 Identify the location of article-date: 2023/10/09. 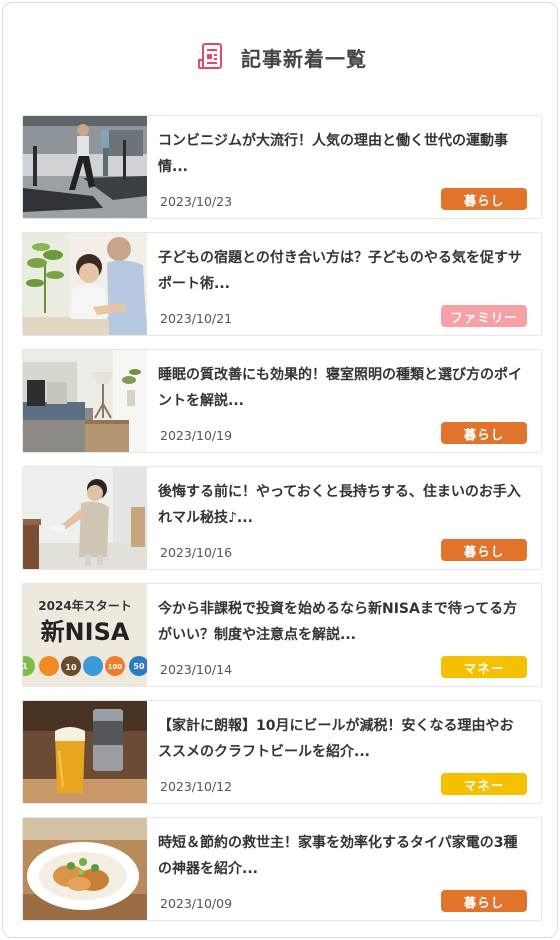
(196, 903).